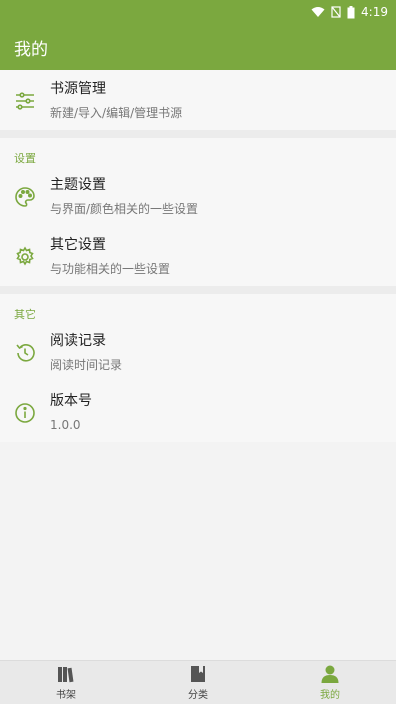 This screenshot has height=704, width=396. What do you see at coordinates (110, 269) in the screenshot?
I see `other-settings-subtitle: 与功能相关的一些设置` at bounding box center [110, 269].